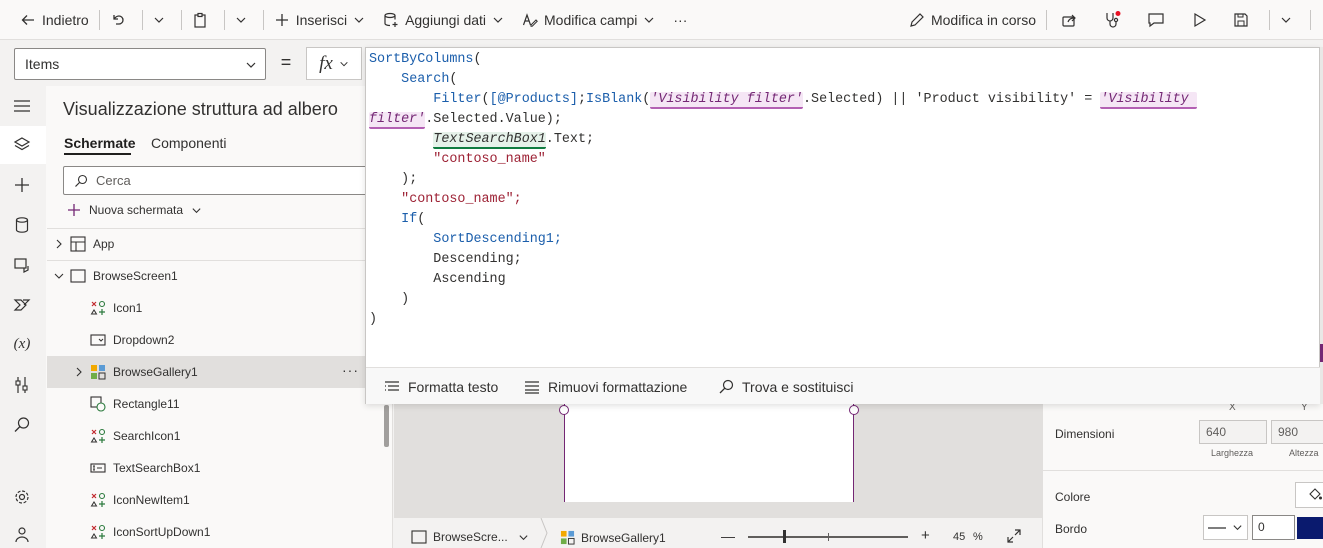 This screenshot has width=1323, height=548. What do you see at coordinates (425, 79) in the screenshot?
I see `code-token: Search` at bounding box center [425, 79].